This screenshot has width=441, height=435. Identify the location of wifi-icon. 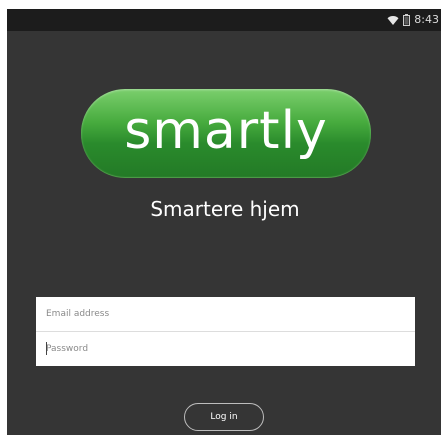
(393, 20).